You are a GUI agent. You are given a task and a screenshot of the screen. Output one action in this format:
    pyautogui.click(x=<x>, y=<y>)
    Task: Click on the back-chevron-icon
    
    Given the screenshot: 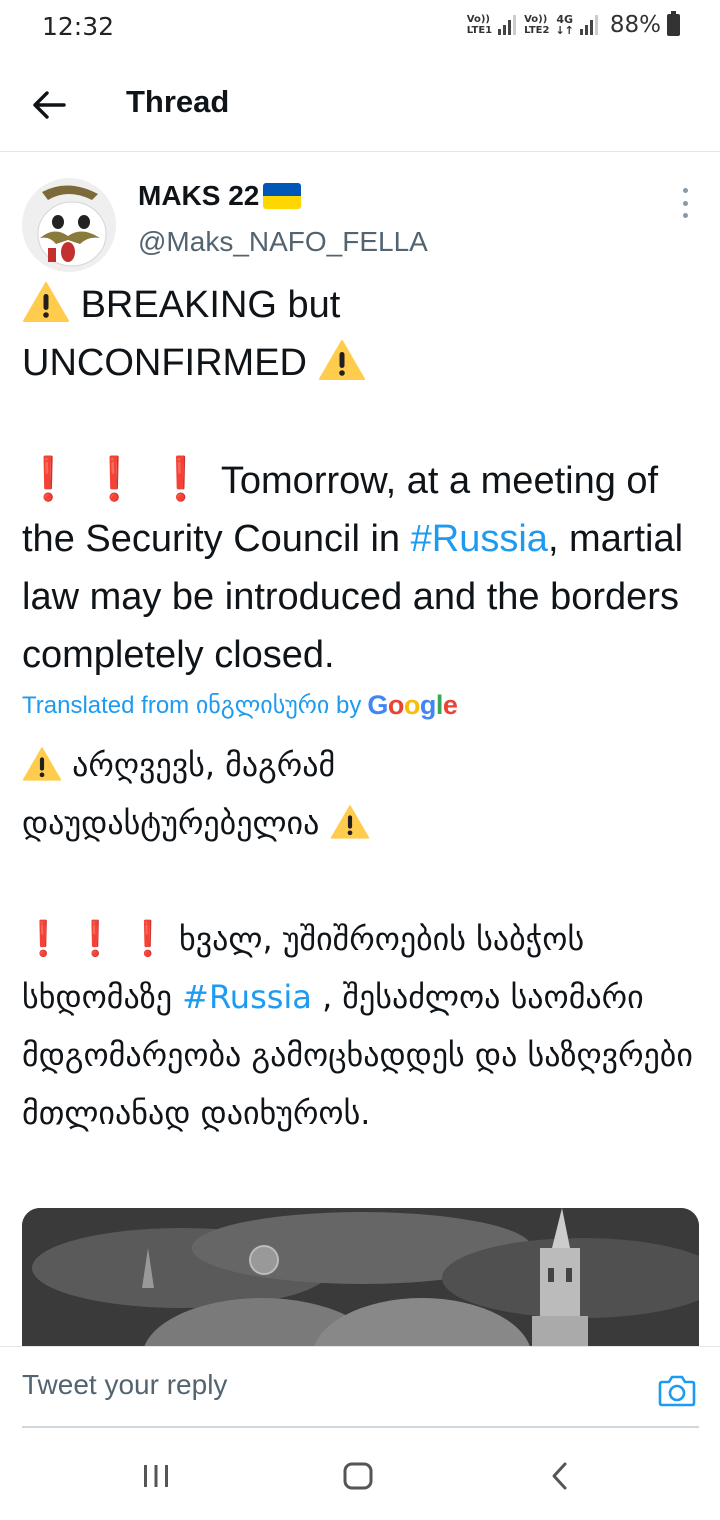 What is the action you would take?
    pyautogui.click(x=559, y=1476)
    